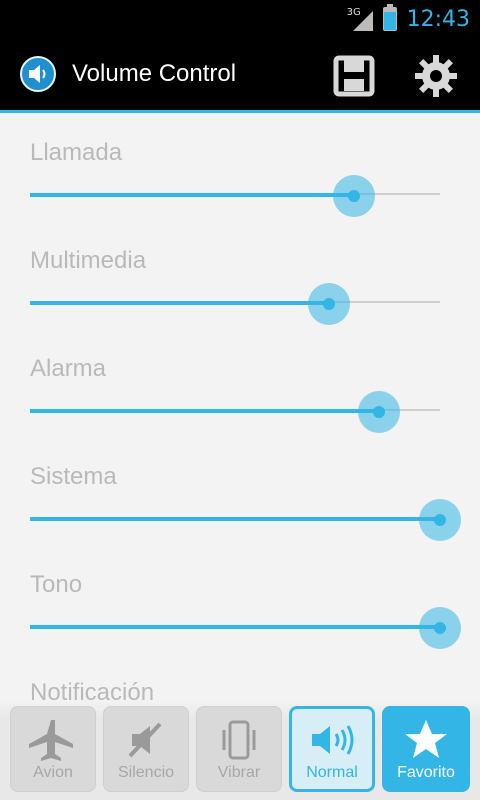 Image resolution: width=480 pixels, height=800 pixels. What do you see at coordinates (332, 772) in the screenshot?
I see `profile-label: Normal` at bounding box center [332, 772].